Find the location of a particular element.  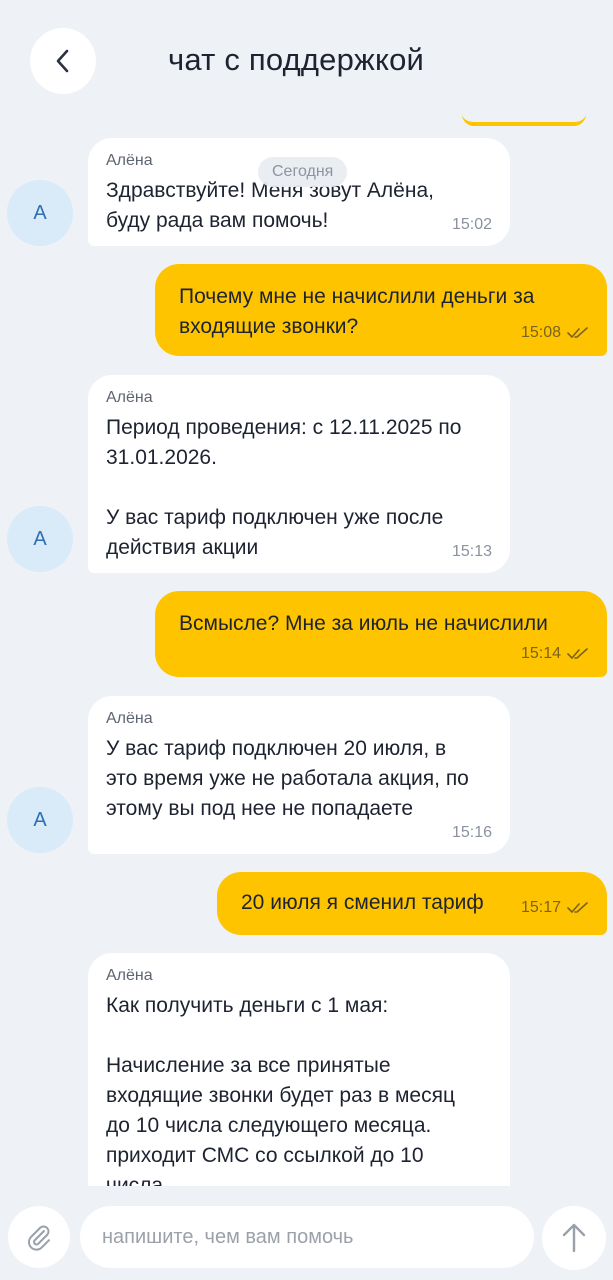

page-title: чат с поддержкой is located at coordinates (296, 59).